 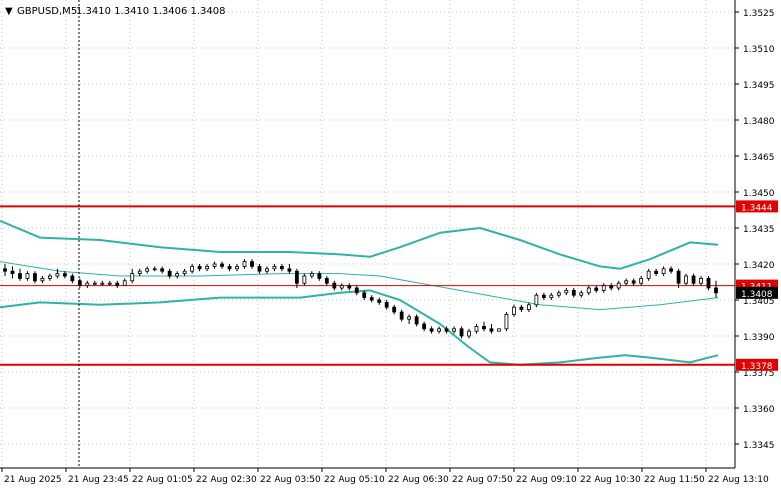 I want to click on price-axis-label: 1.3480, so click(x=759, y=122).